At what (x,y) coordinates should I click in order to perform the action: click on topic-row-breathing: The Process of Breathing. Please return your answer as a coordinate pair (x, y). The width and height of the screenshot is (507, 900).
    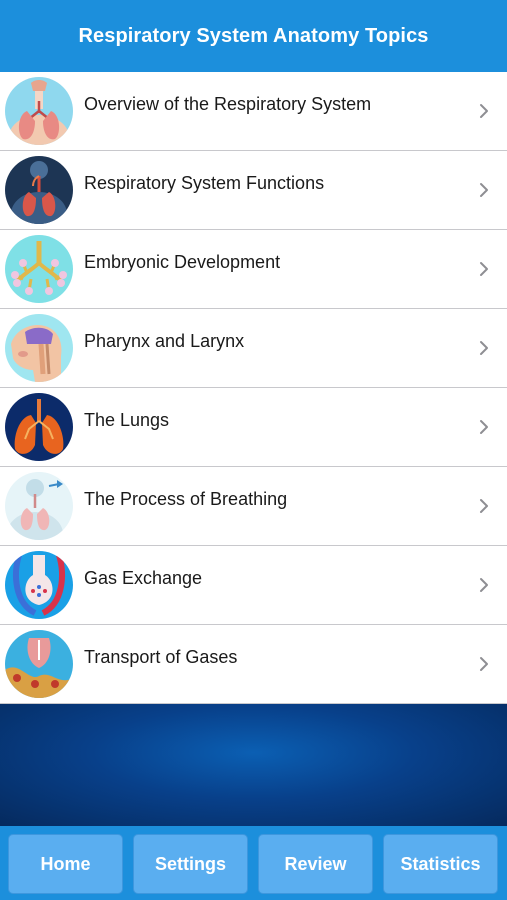
    Looking at the image, I should click on (253, 506).